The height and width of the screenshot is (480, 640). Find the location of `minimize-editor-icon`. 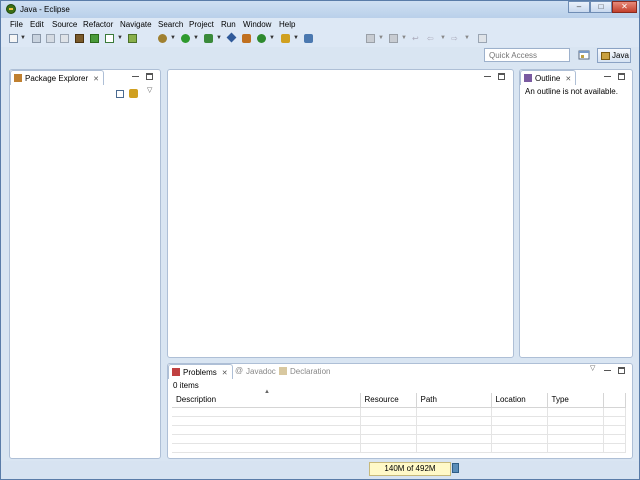

minimize-editor-icon is located at coordinates (487, 75).